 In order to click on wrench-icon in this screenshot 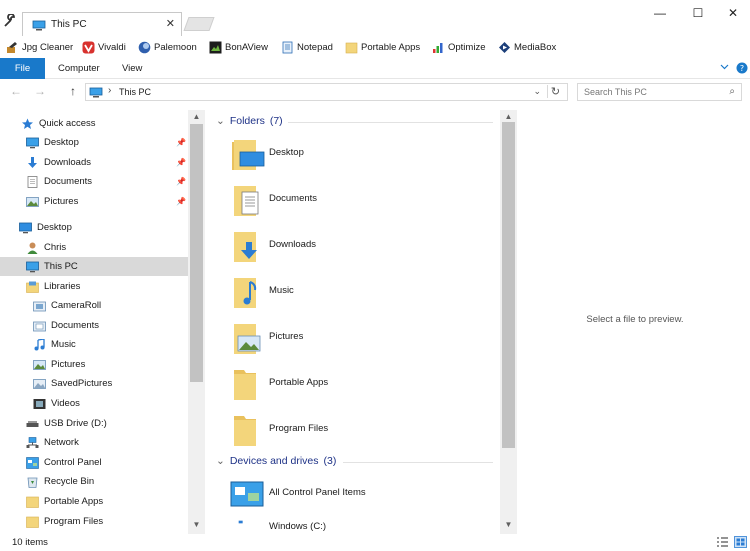, I will do `click(10, 21)`.